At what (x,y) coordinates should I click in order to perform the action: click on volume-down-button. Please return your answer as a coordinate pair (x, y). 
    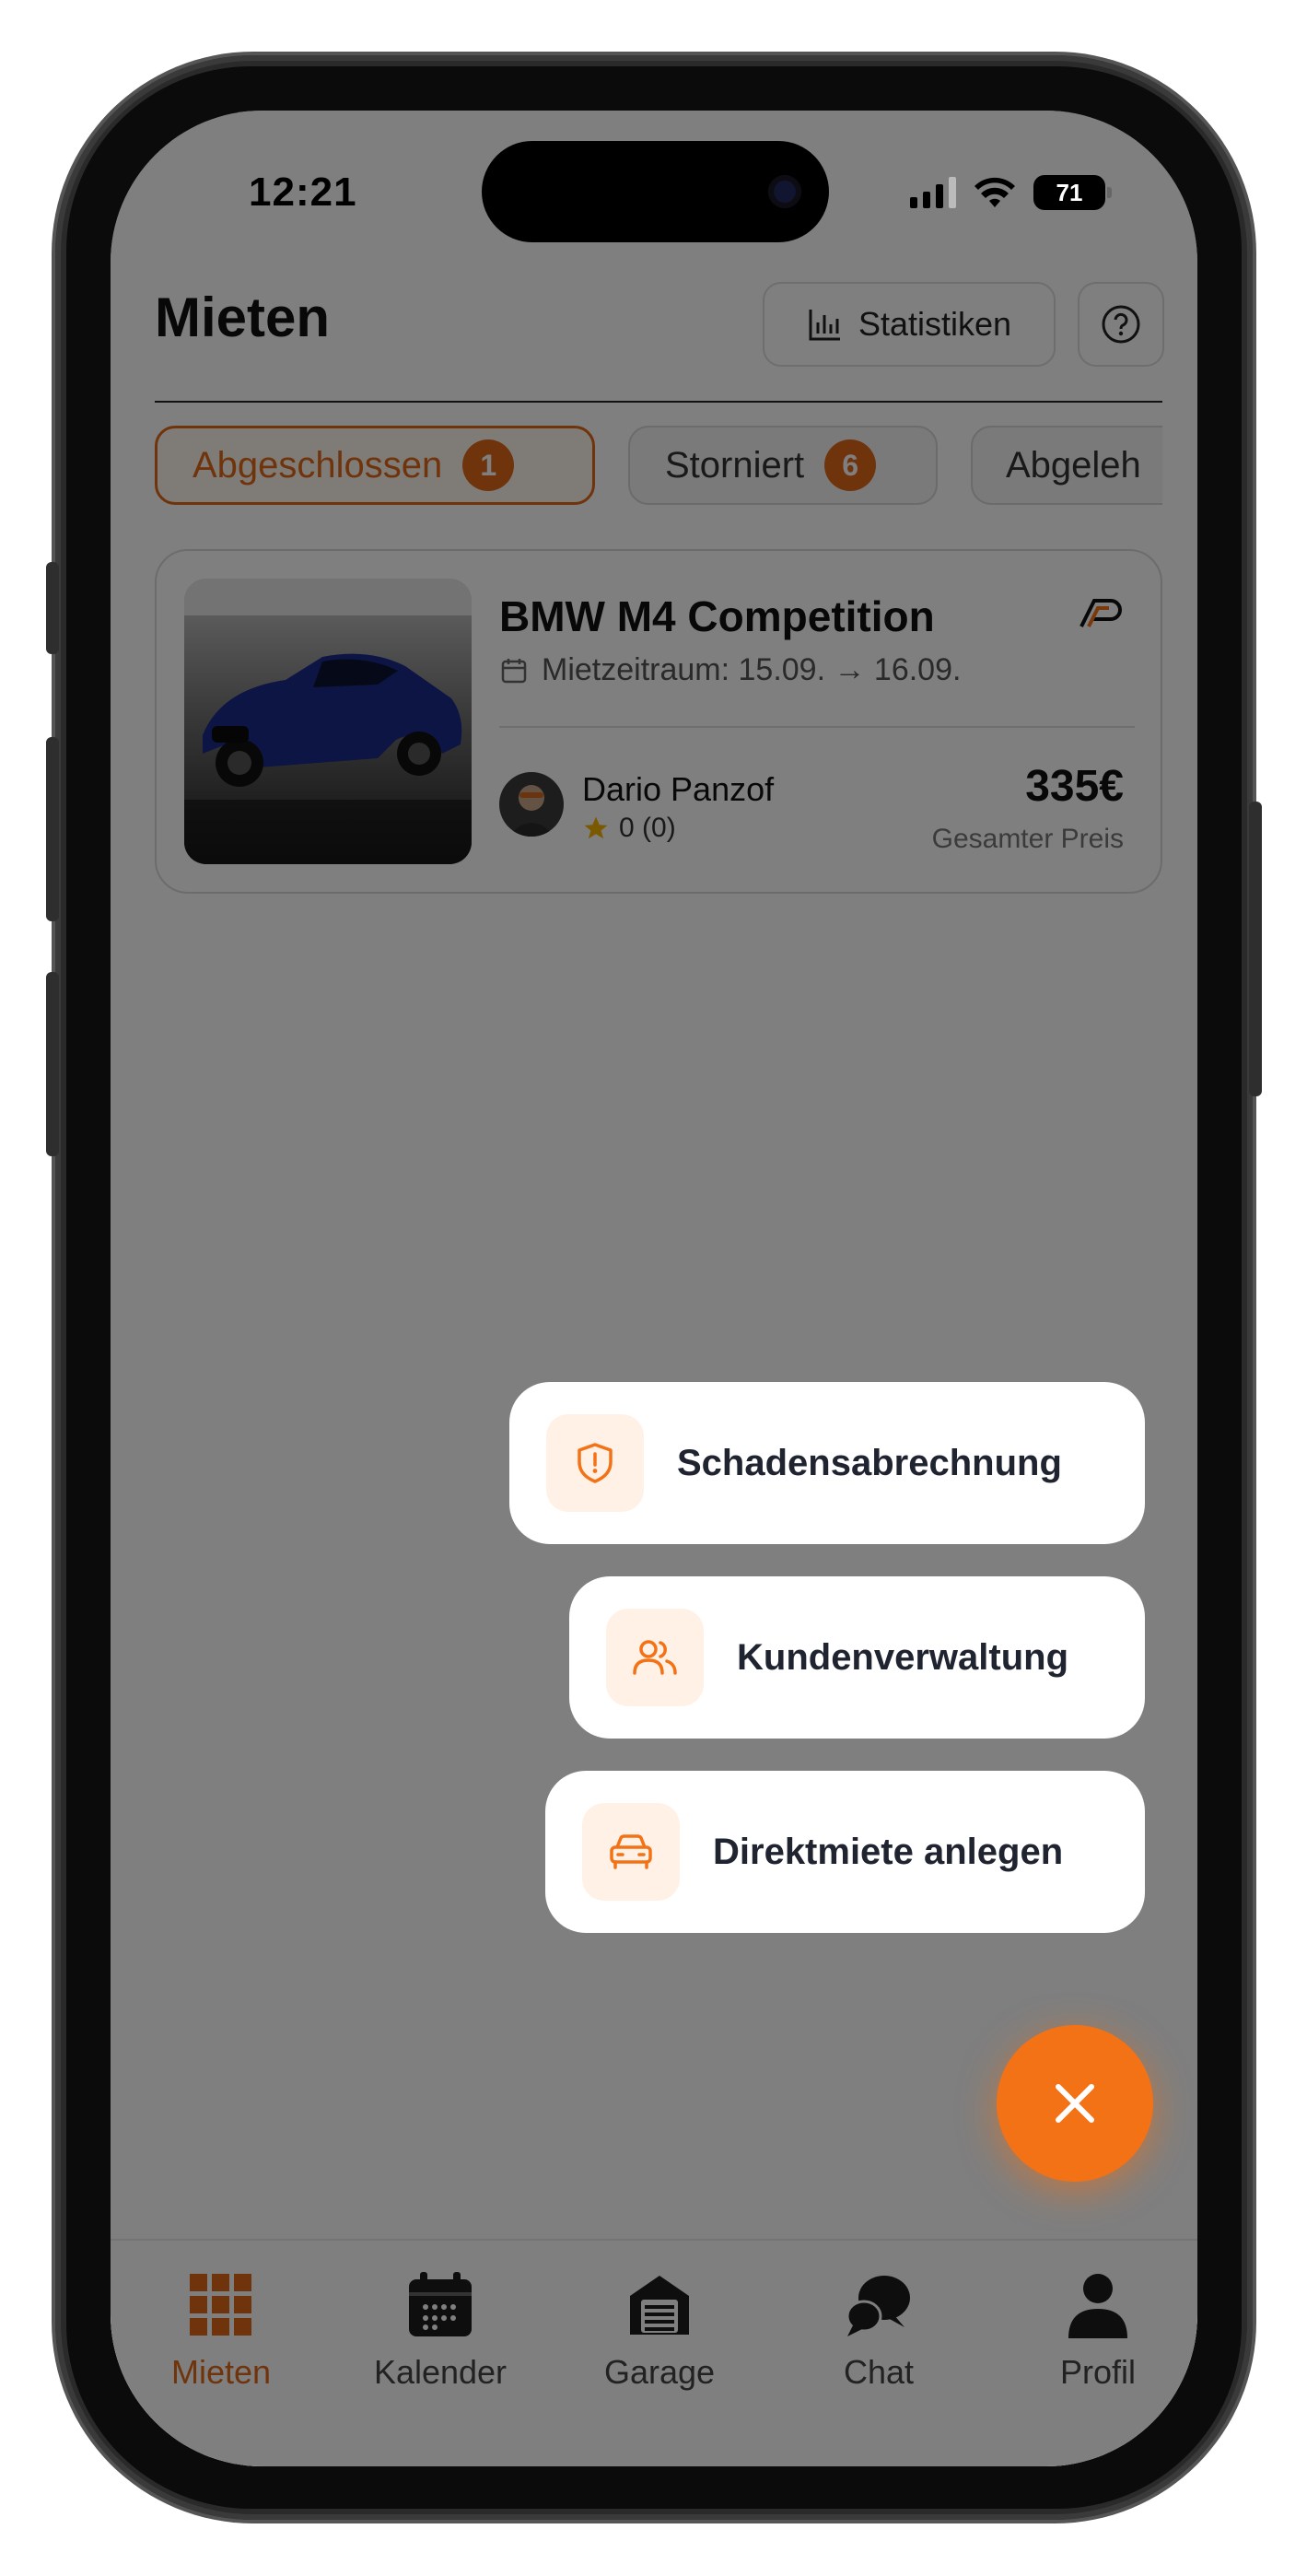
    Looking at the image, I should click on (53, 1064).